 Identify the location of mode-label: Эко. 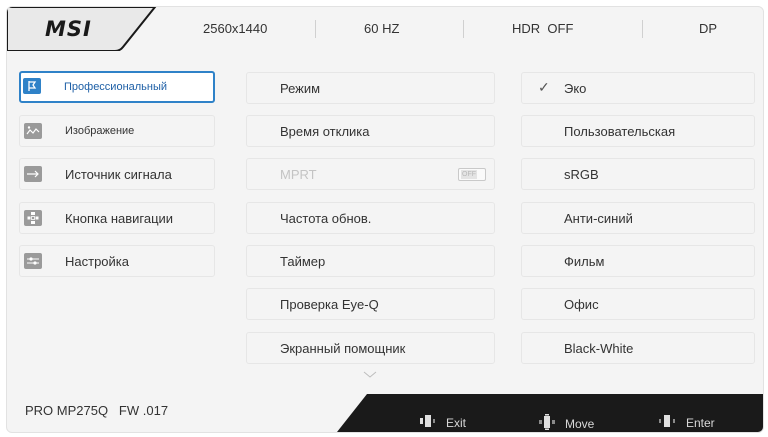
(575, 88).